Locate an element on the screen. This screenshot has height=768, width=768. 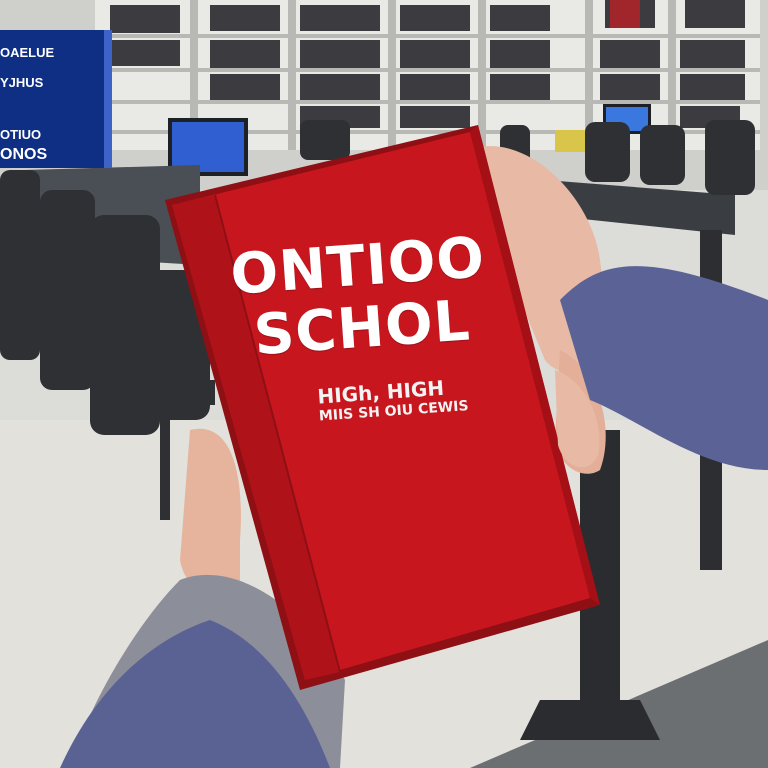
book-title: ONTIOO SCHOL is located at coordinates (360, 297).